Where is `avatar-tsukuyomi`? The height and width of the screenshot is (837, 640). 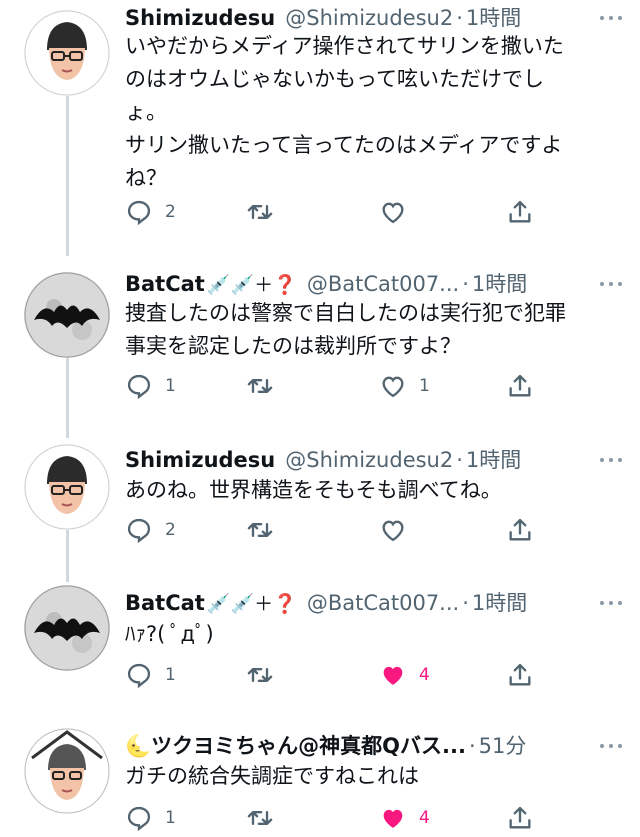
avatar-tsukuyomi is located at coordinates (67, 771).